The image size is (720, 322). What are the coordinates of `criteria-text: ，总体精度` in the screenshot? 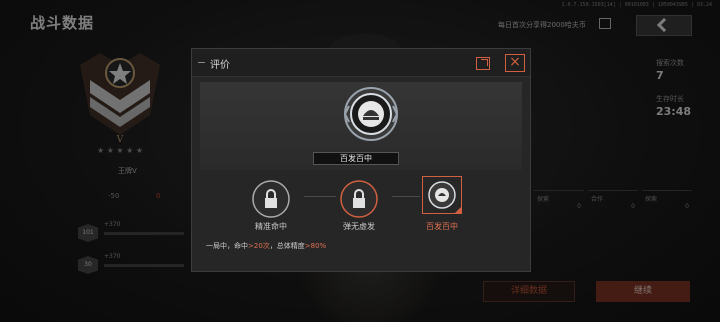 It's located at (287, 246).